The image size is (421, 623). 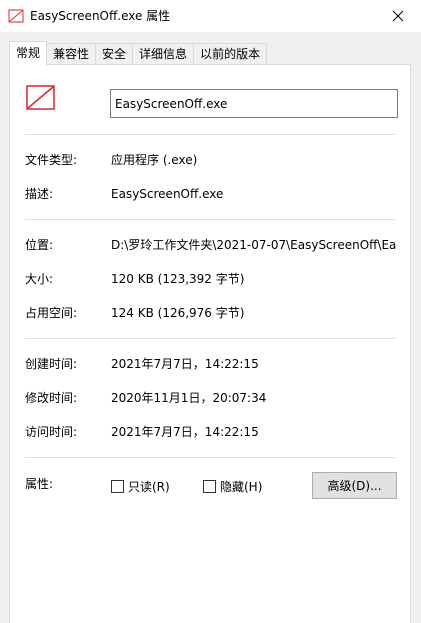 What do you see at coordinates (51, 313) in the screenshot?
I see `size-on-disk-label: 占用空间:` at bounding box center [51, 313].